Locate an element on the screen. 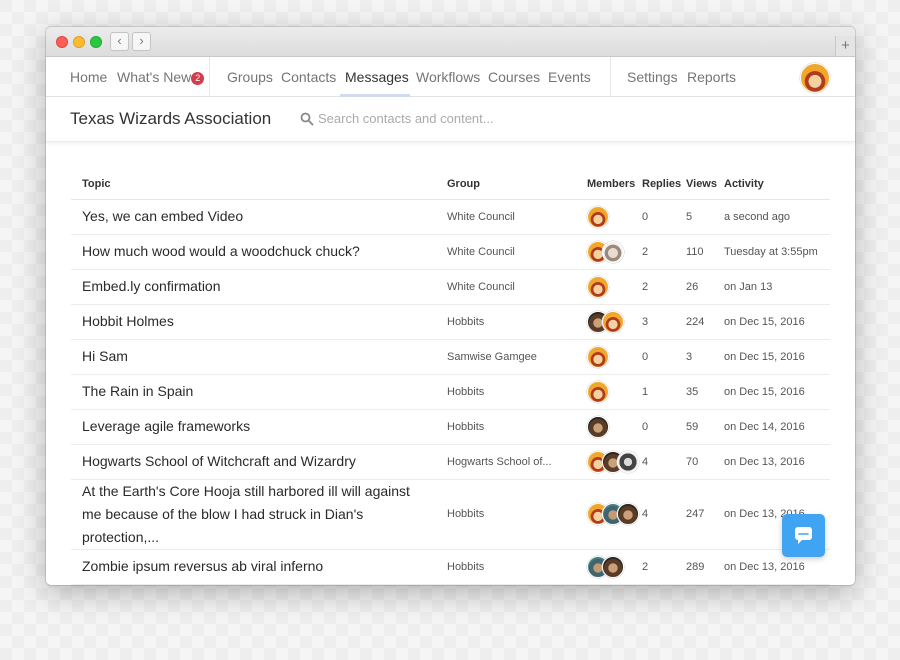  topic-link: Embed.ly confirmation is located at coordinates (259, 287).